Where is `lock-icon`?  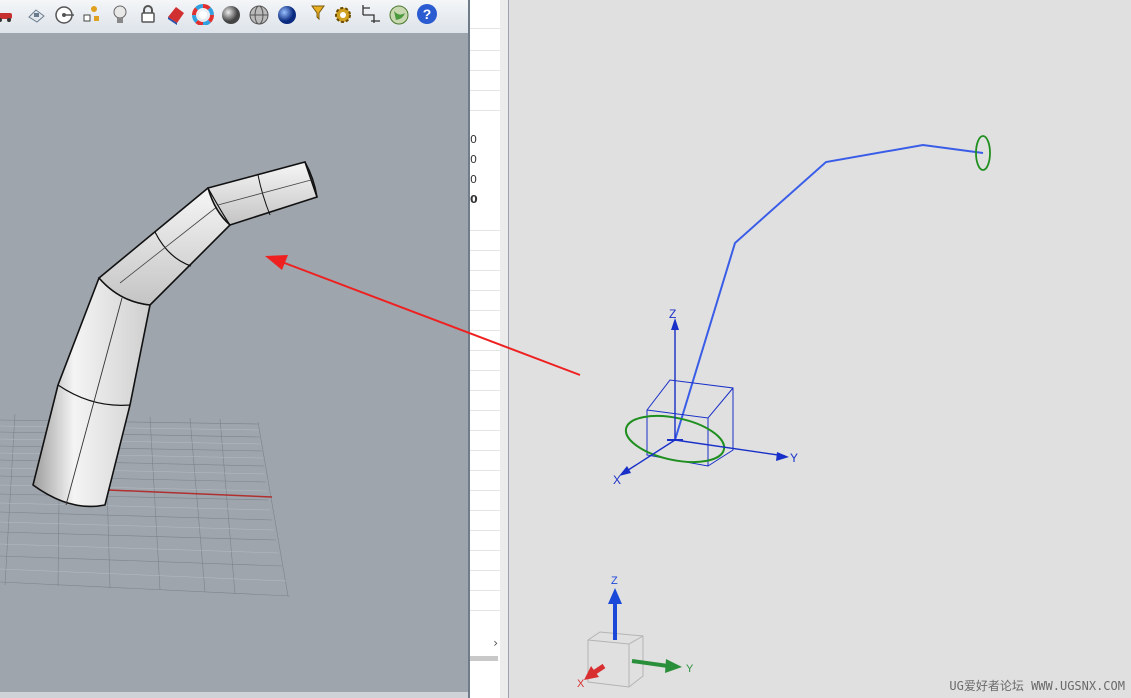
lock-icon is located at coordinates (148, 14).